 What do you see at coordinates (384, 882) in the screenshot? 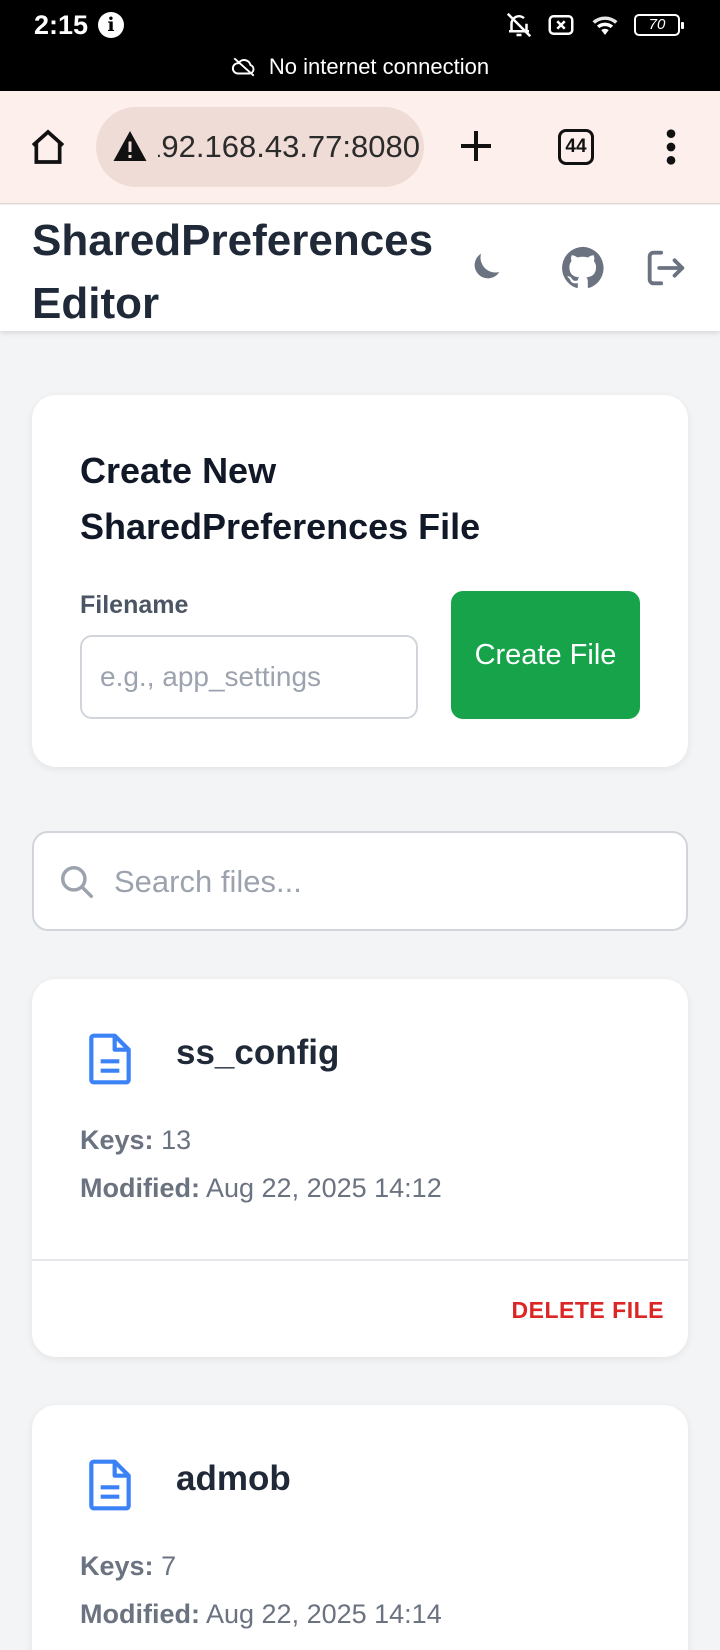
I see `search-input` at bounding box center [384, 882].